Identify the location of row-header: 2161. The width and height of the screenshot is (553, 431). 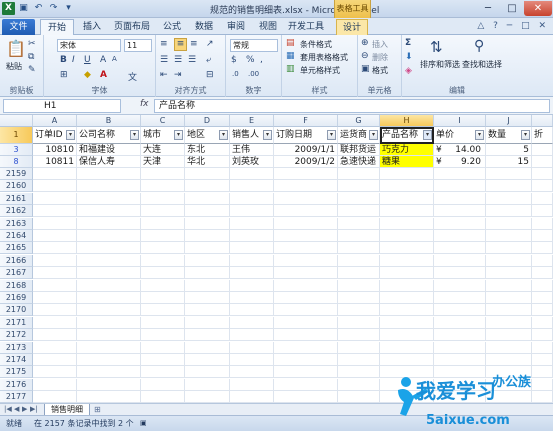
(16, 198).